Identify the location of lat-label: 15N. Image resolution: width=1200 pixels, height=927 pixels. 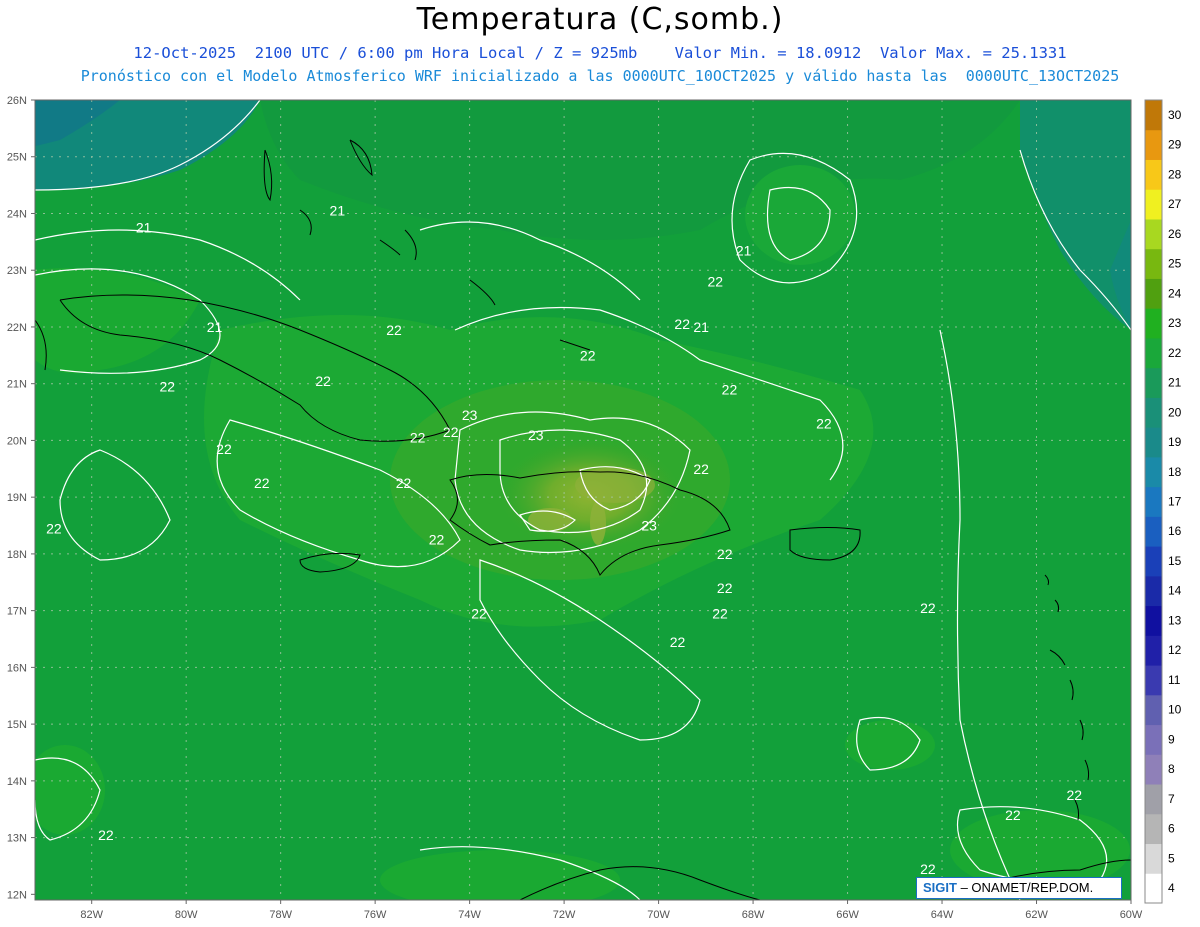
(17, 725).